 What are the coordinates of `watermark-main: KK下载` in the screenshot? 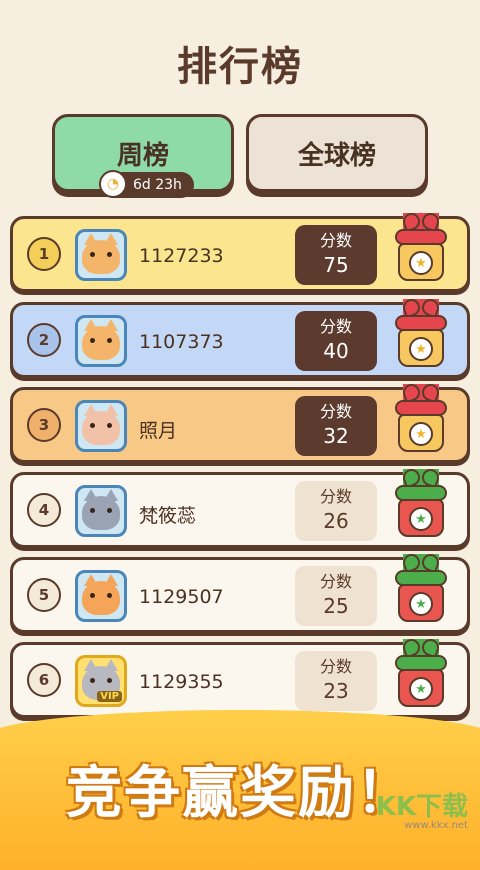 It's located at (421, 807).